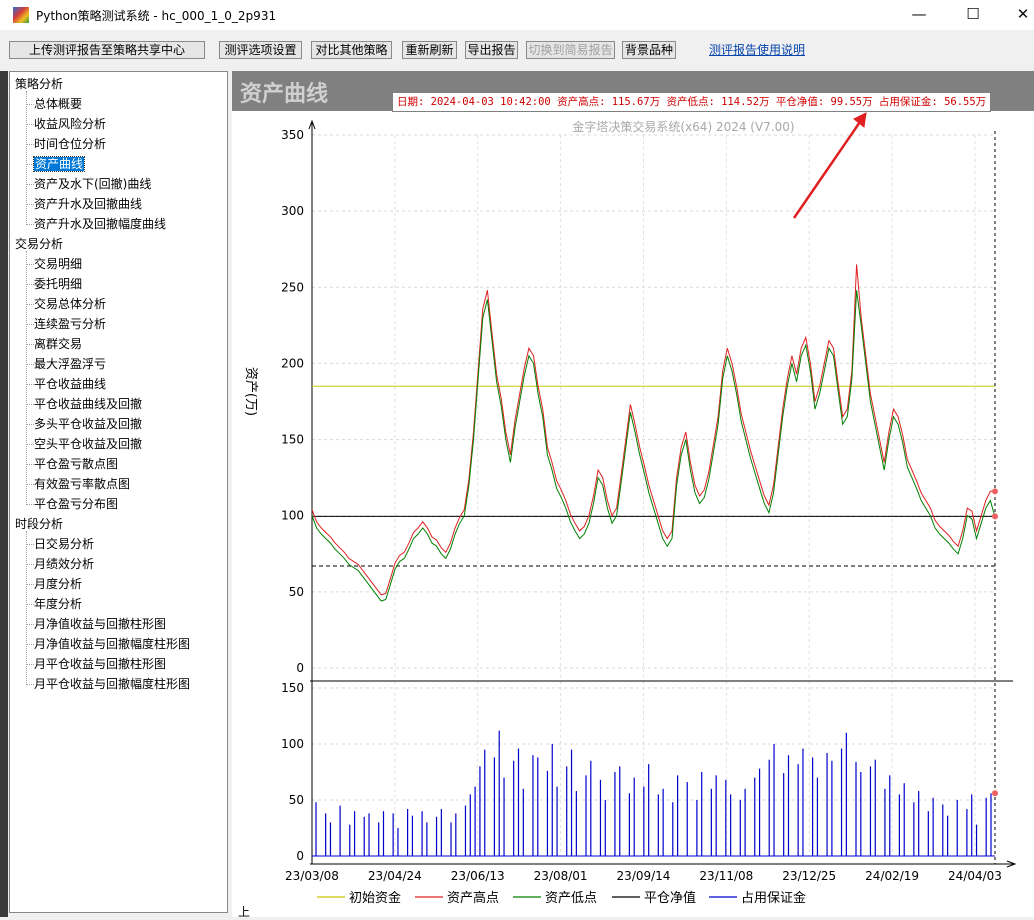 The image size is (1034, 920). I want to click on tree-item: 交易明细, so click(58, 264).